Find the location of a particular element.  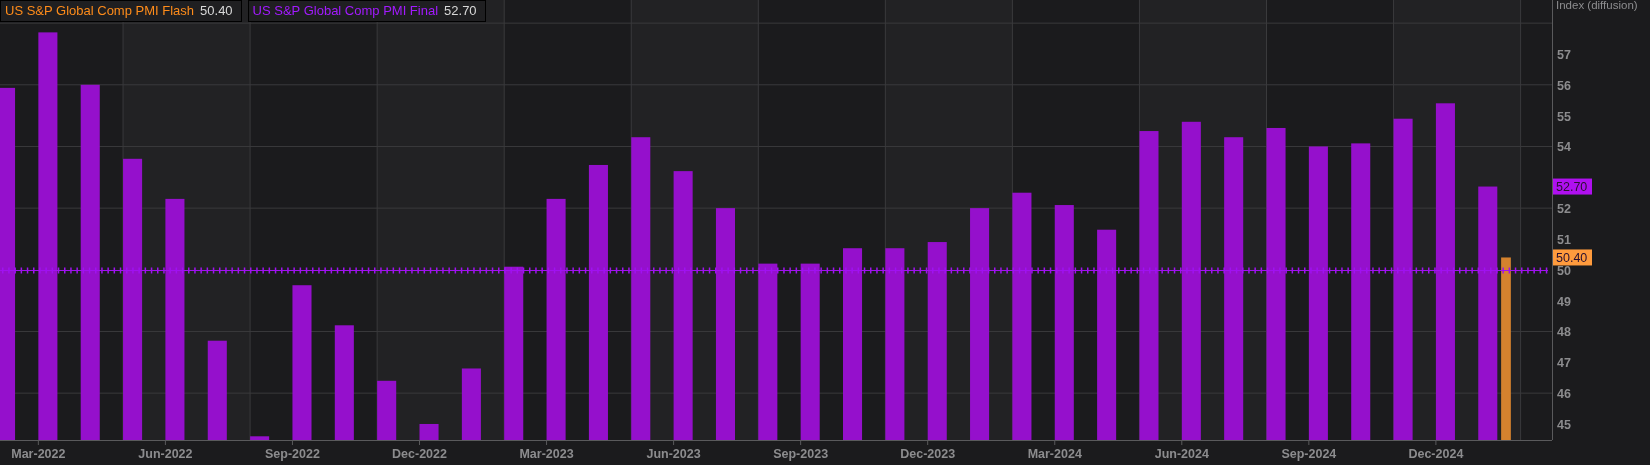

x-axis-label: Mar-2023 is located at coordinates (546, 454).